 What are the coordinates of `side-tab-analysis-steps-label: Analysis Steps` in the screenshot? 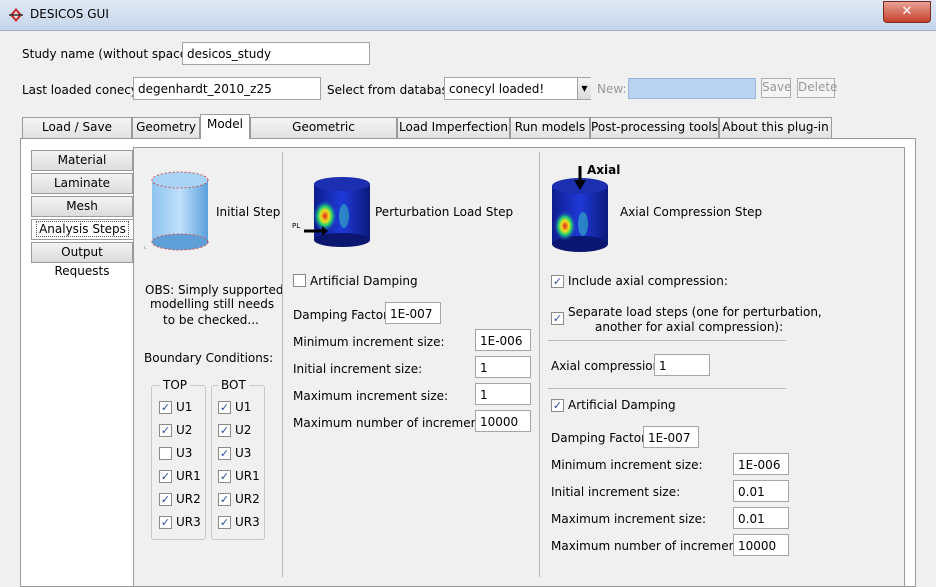 It's located at (82, 229).